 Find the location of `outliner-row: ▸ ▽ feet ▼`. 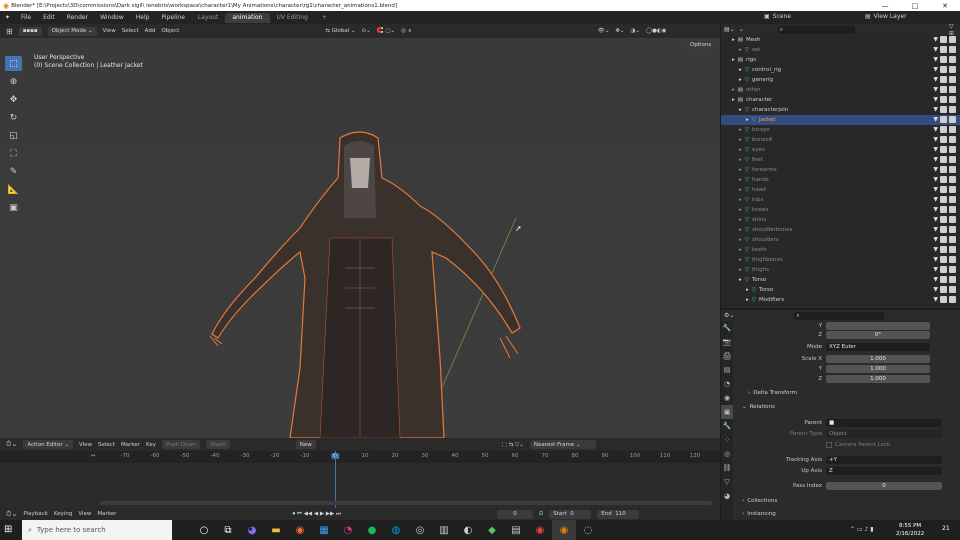

outliner-row: ▸ ▽ feet ▼ is located at coordinates (840, 160).